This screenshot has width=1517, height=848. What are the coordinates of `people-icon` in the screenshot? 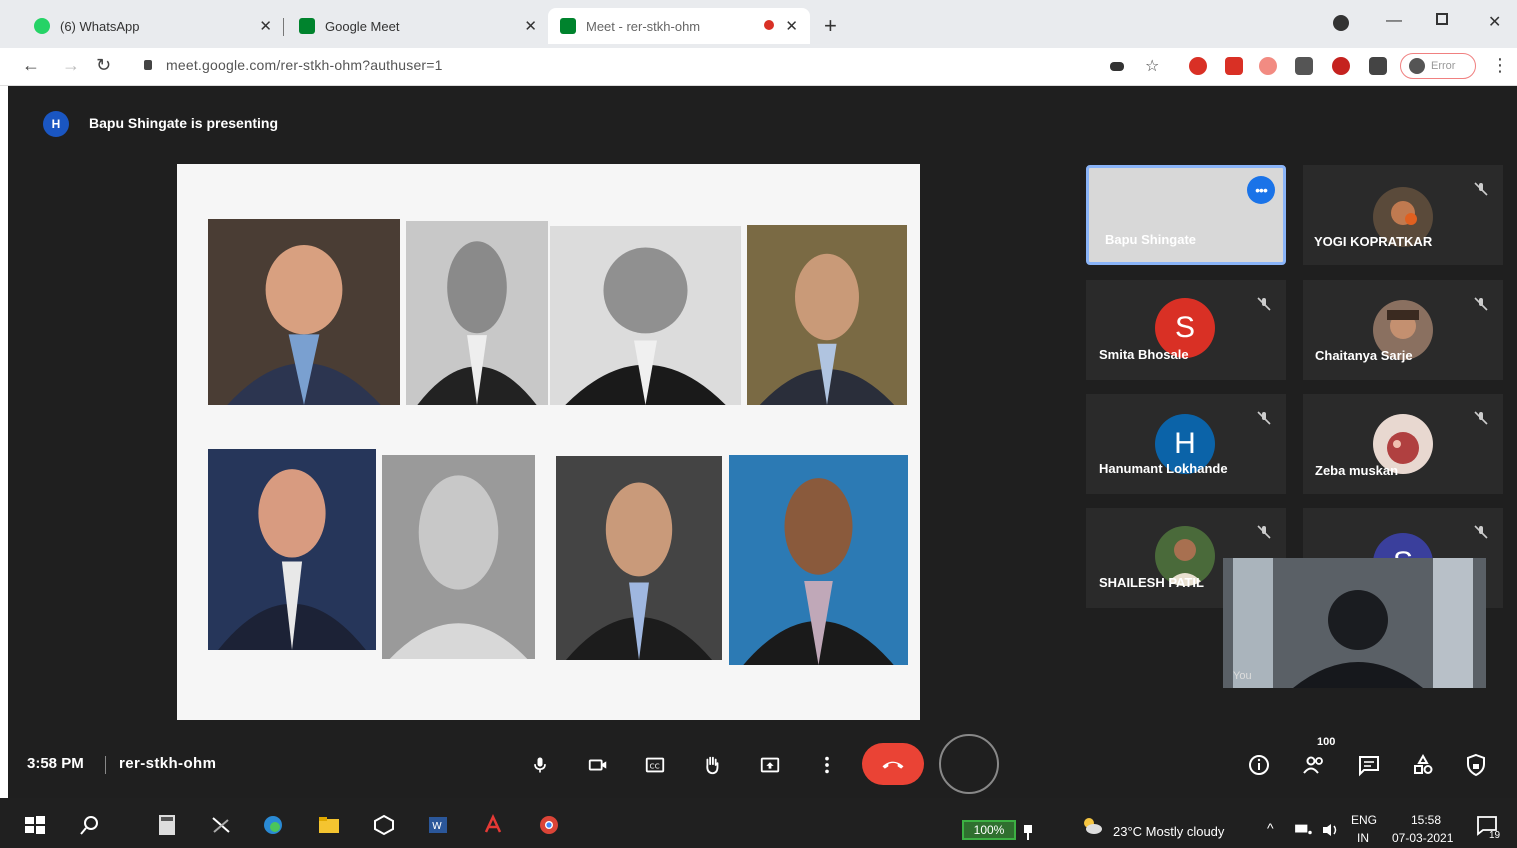 It's located at (1313, 765).